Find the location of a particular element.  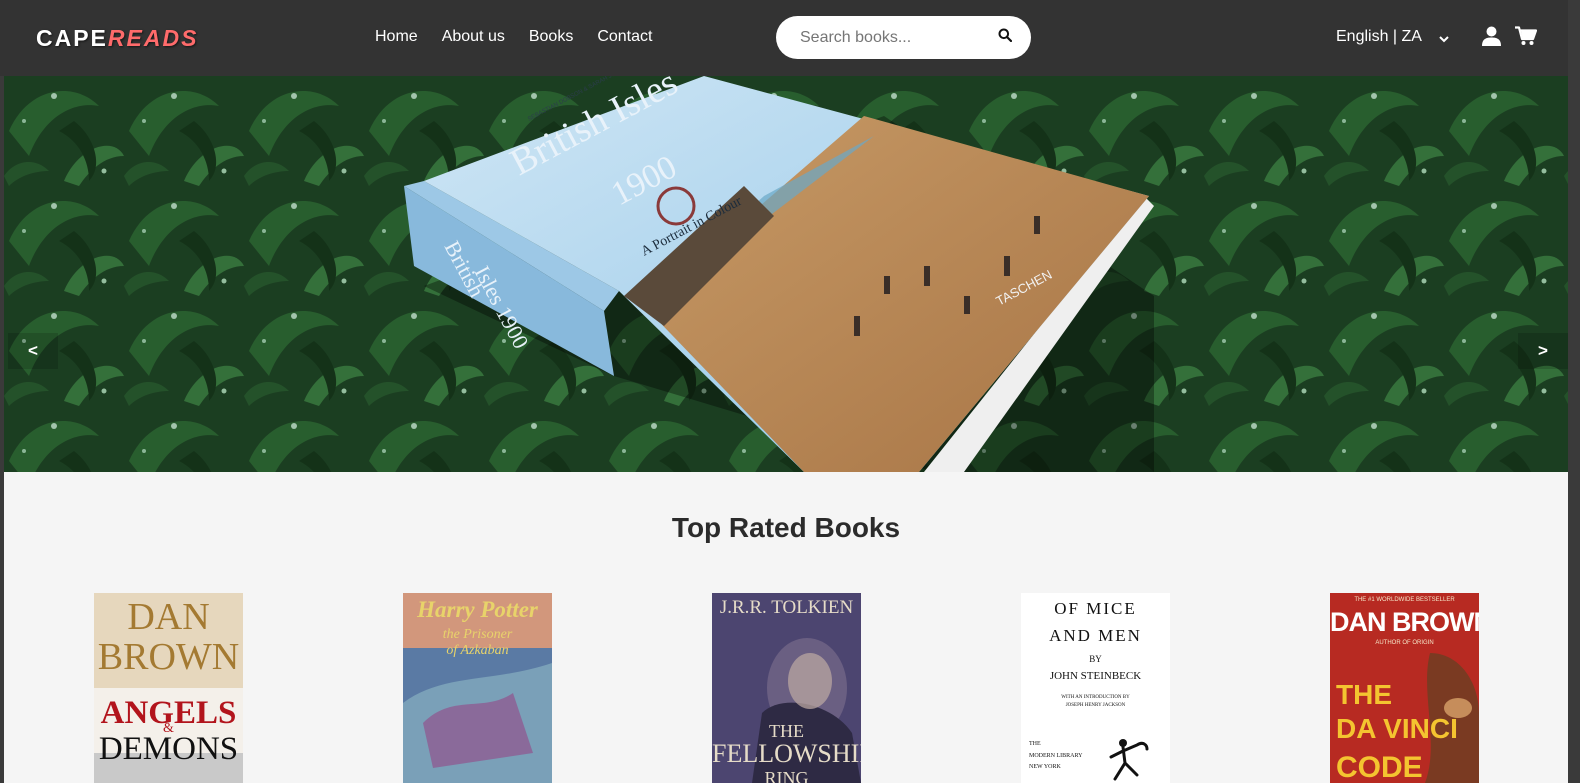

brand-logo-part1: CAPE is located at coordinates (72, 38).